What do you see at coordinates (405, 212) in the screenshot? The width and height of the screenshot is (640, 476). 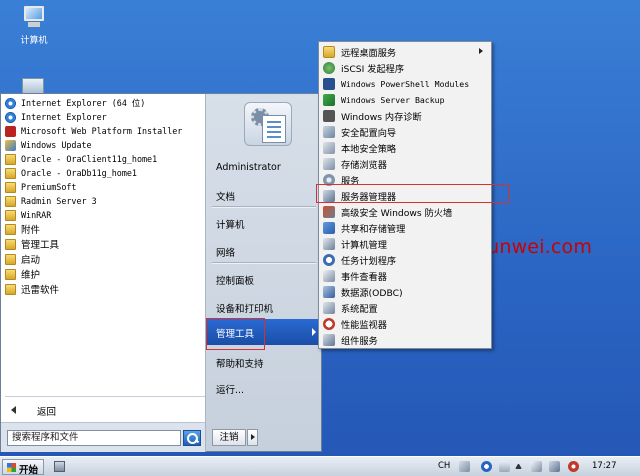 I see `submenu-item: 高级安全 Windows 防火墙` at bounding box center [405, 212].